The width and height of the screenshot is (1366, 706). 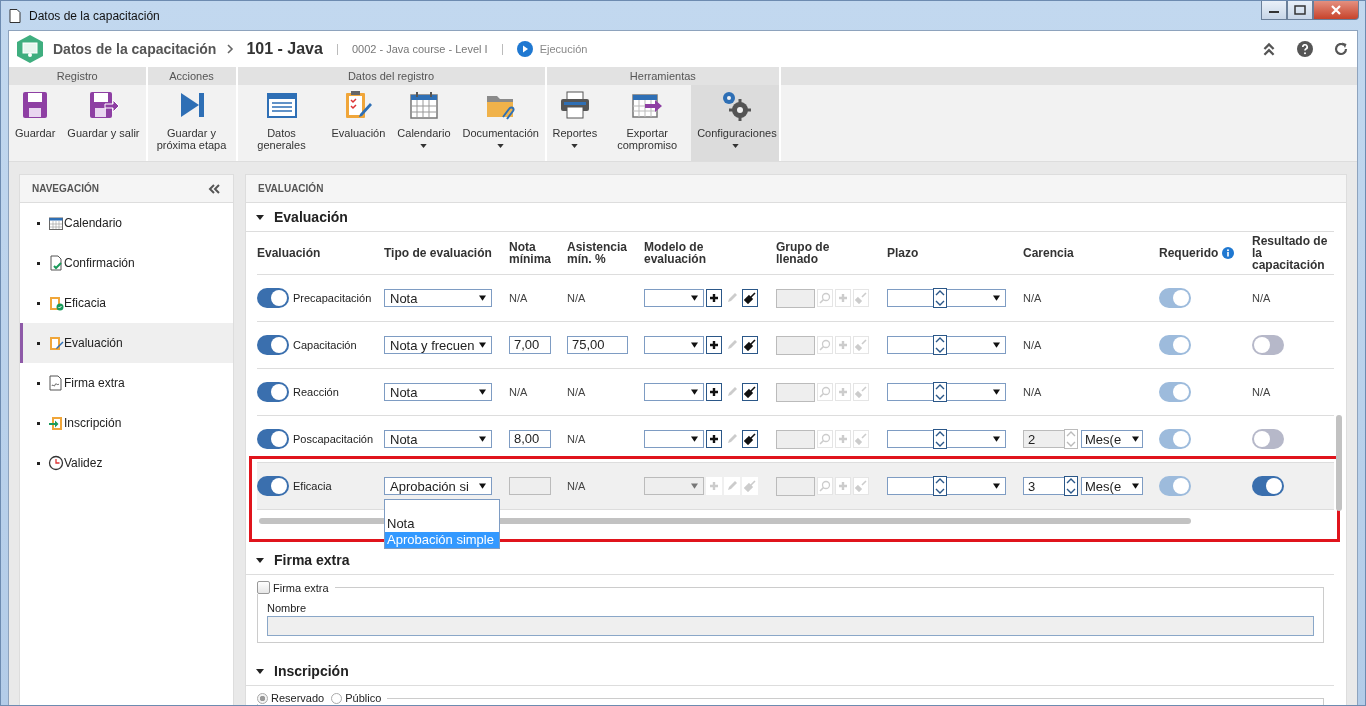 What do you see at coordinates (77, 76) in the screenshot?
I see `ribbon-group-label: Registro` at bounding box center [77, 76].